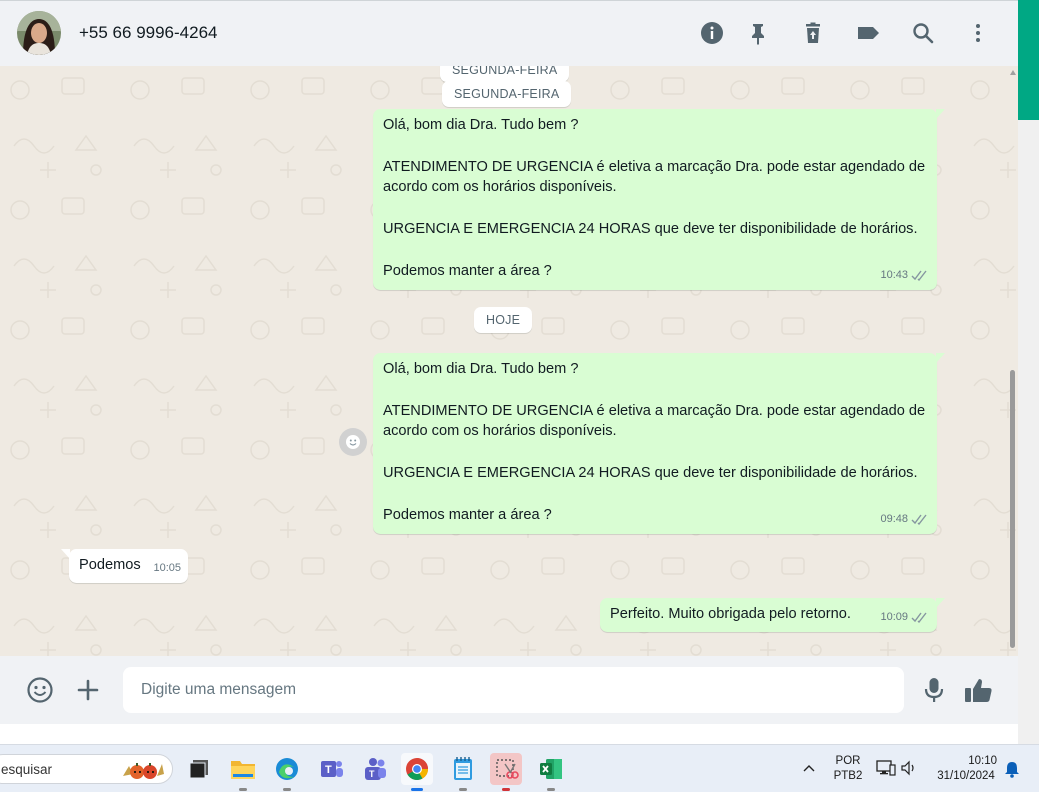 The image size is (1039, 792). I want to click on message-text: Perfeito. Muito obrigada pelo retorno., so click(730, 614).